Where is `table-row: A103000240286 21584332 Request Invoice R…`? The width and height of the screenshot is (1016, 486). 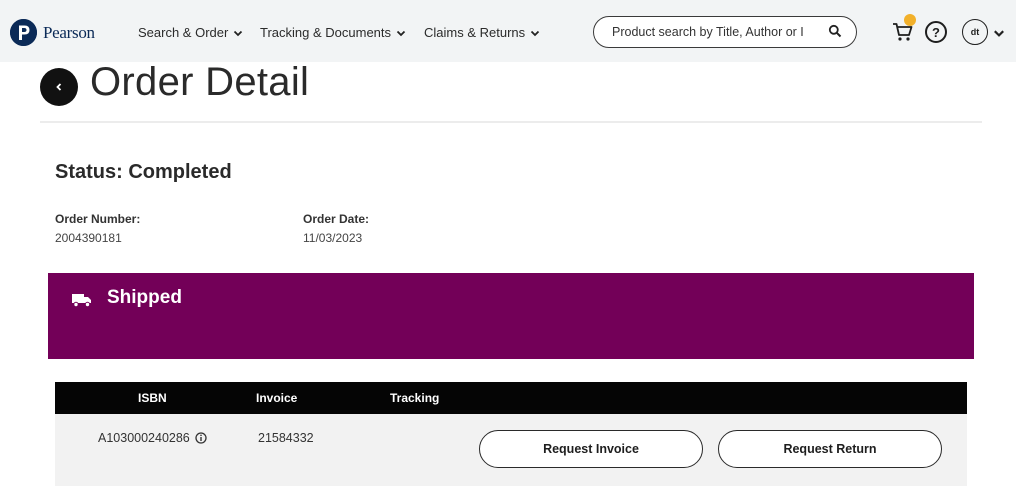
table-row: A103000240286 21584332 Request Invoice R… is located at coordinates (511, 450).